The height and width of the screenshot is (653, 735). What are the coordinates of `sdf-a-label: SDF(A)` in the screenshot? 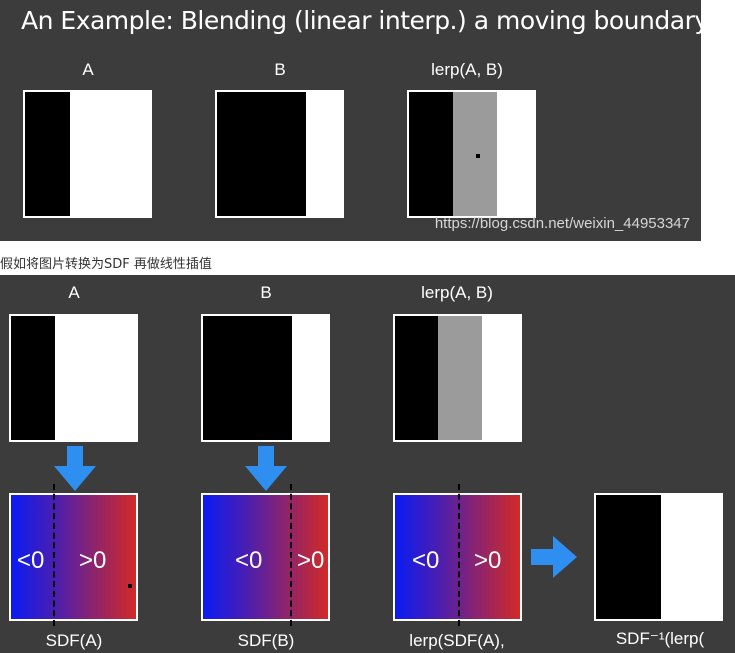 It's located at (74, 640).